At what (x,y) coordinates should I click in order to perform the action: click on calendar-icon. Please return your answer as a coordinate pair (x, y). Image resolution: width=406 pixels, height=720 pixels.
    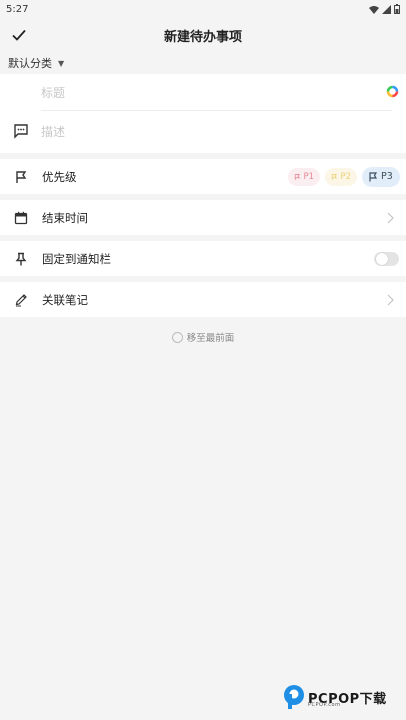
    Looking at the image, I should click on (21, 218).